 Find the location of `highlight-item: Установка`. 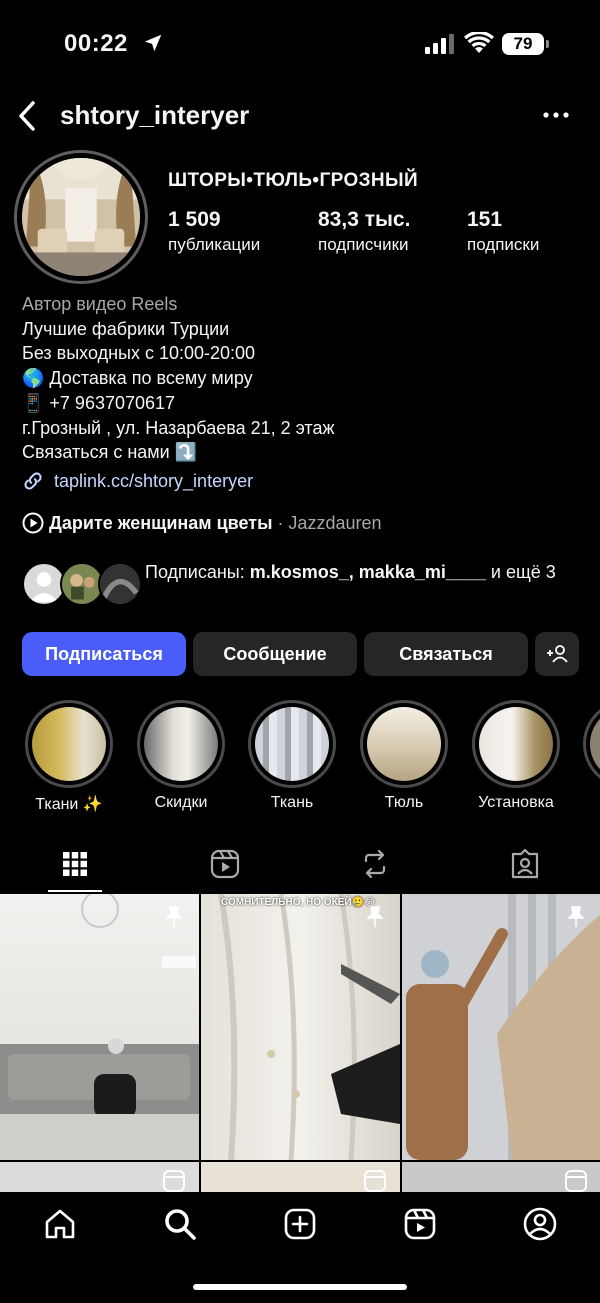

highlight-item: Установка is located at coordinates (516, 756).